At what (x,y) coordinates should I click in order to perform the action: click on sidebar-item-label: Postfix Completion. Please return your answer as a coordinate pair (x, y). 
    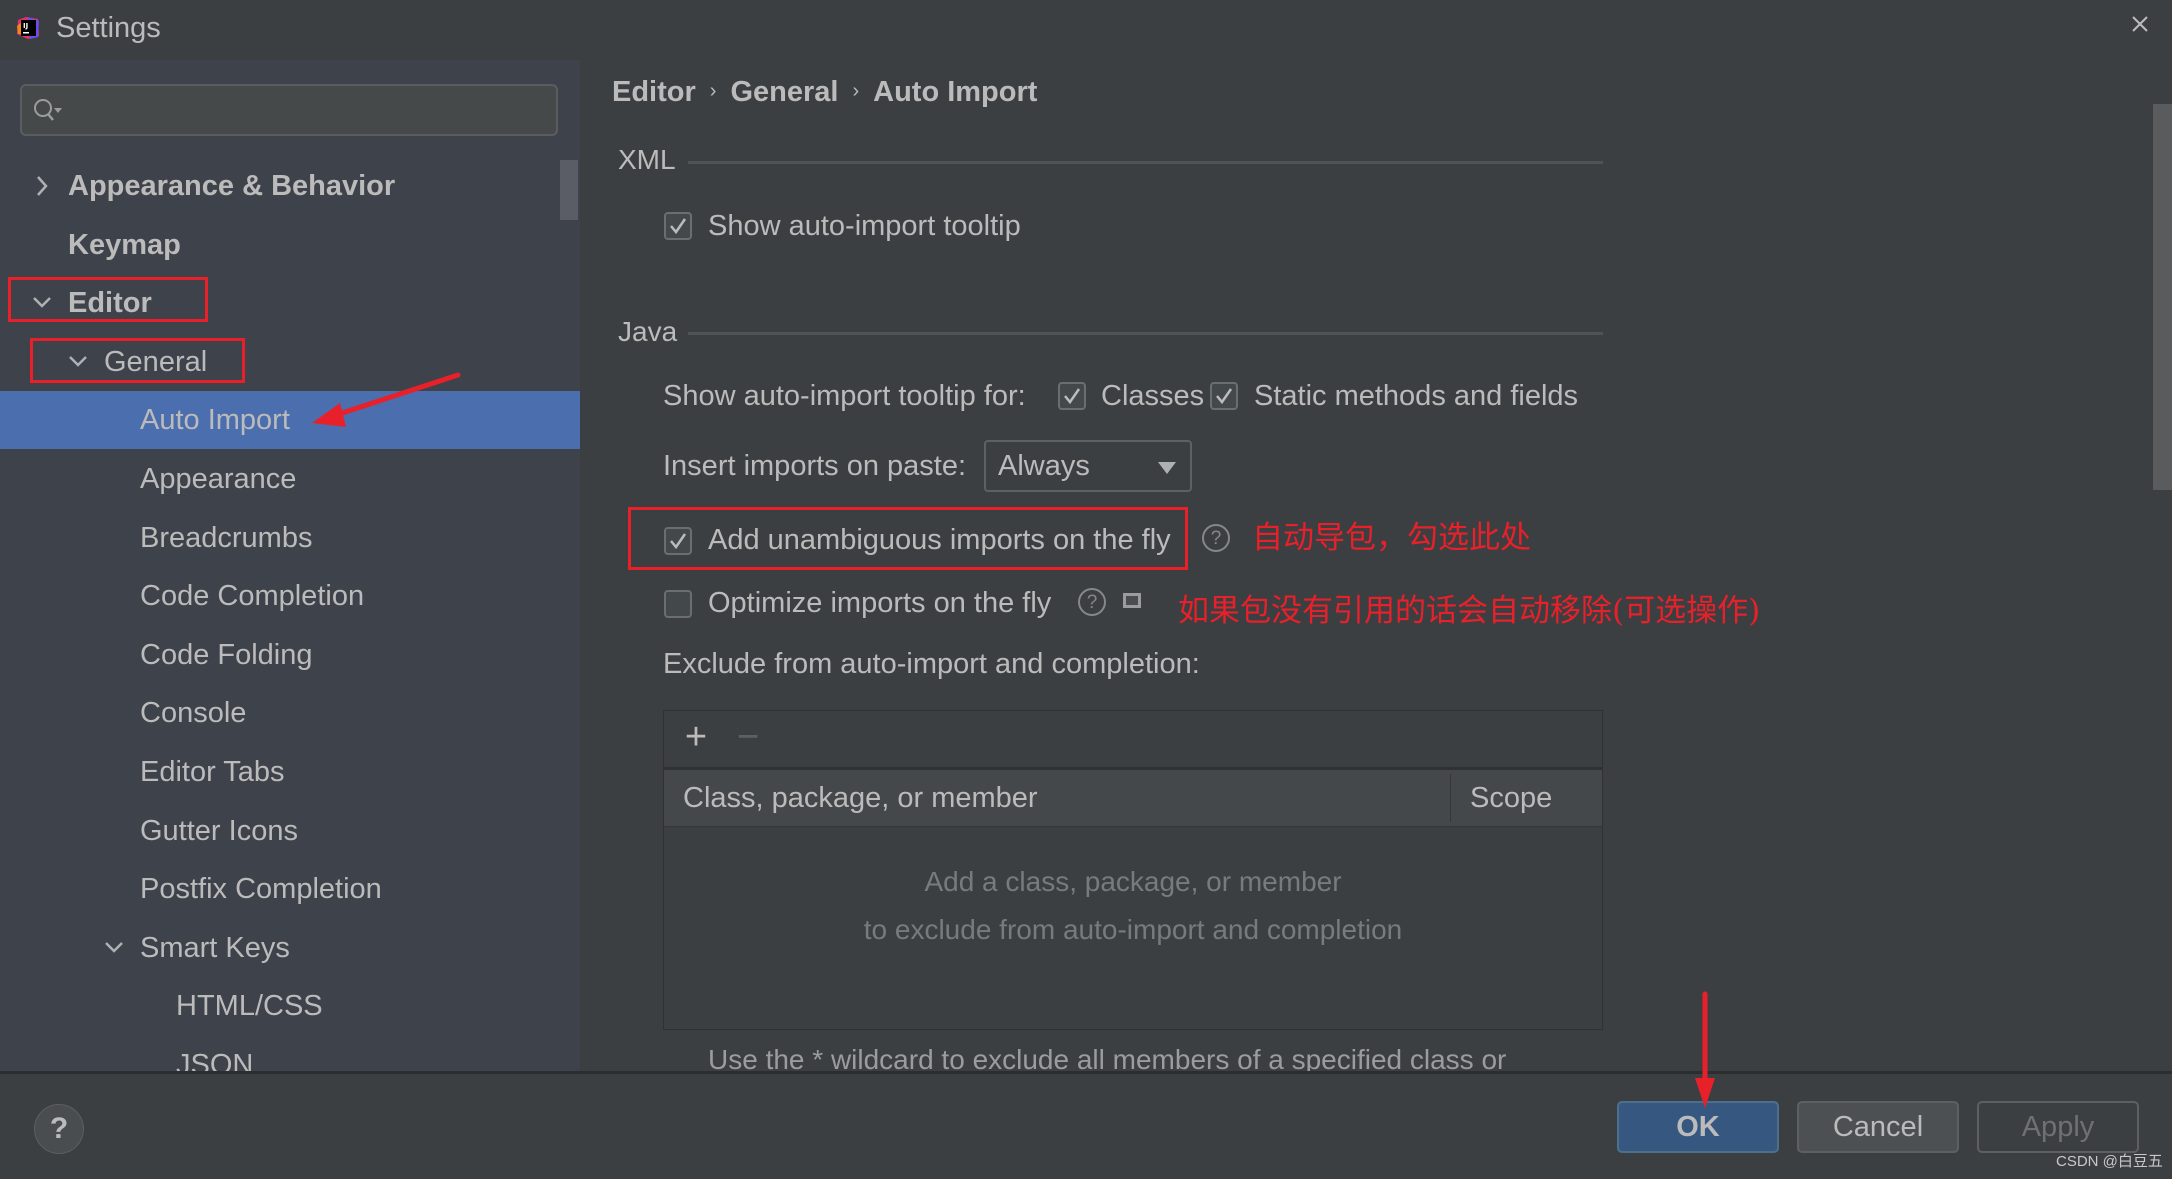
    Looking at the image, I should click on (261, 889).